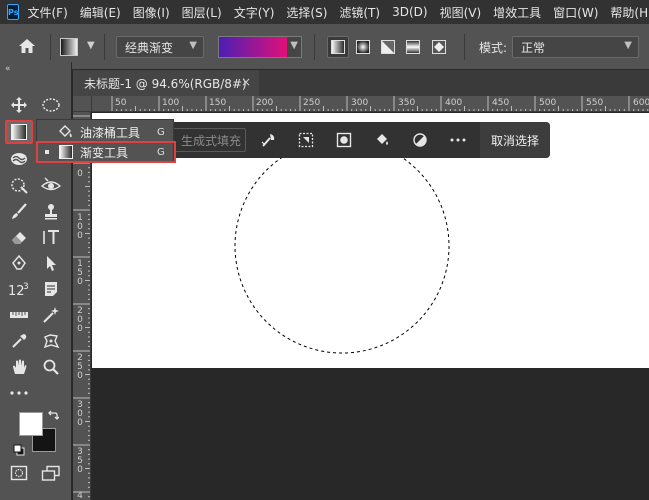  I want to click on home-icon, so click(27, 46).